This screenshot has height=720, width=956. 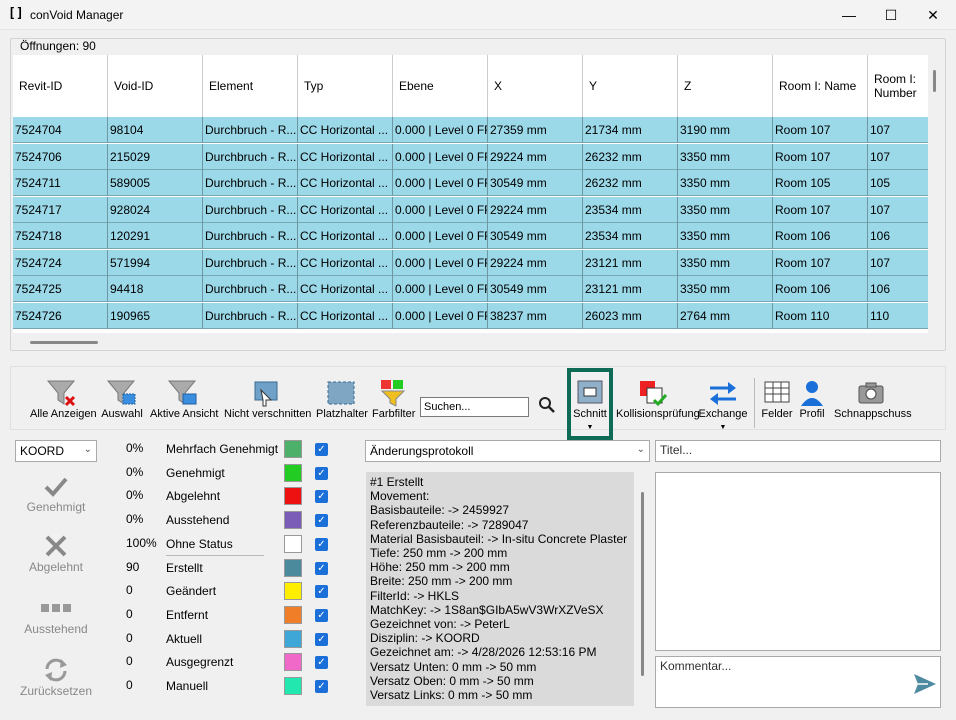 What do you see at coordinates (873, 399) in the screenshot?
I see `snapshot-button: Schnappschuss` at bounding box center [873, 399].